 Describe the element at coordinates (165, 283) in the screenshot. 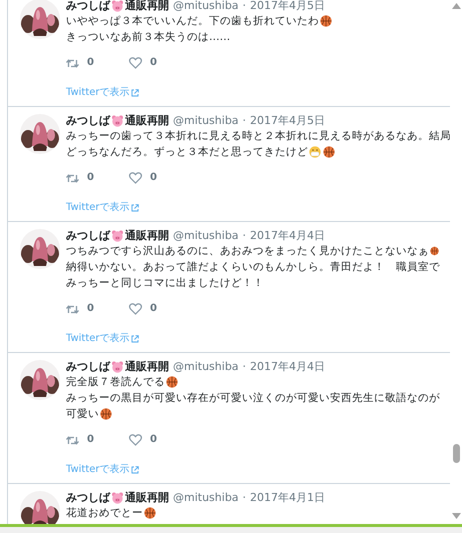

I see `tweet-text: みっちーと同じコマに出ましたけど！！` at that location.